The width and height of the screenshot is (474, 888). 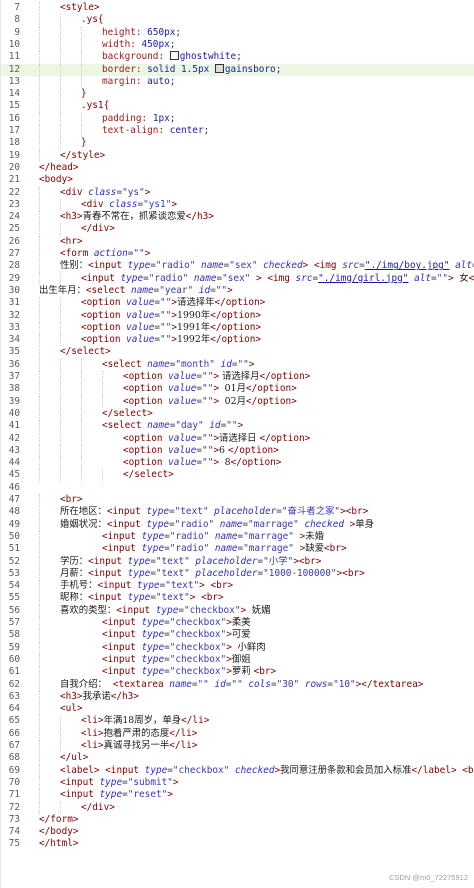 I want to click on code-line: 35 </select>, so click(x=237, y=352).